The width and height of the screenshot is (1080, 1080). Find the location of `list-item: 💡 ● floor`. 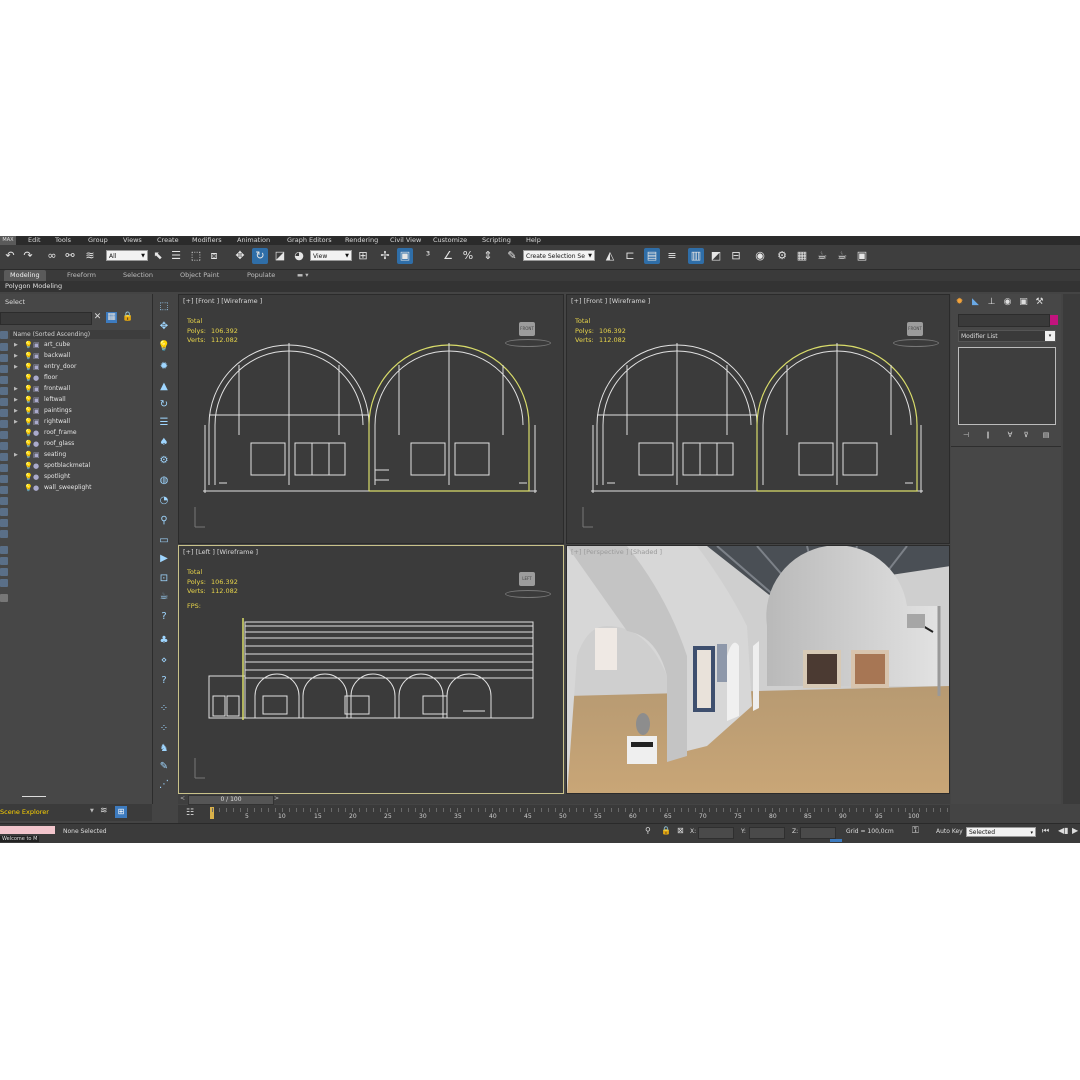

list-item: 💡 ● floor is located at coordinates (80, 378).